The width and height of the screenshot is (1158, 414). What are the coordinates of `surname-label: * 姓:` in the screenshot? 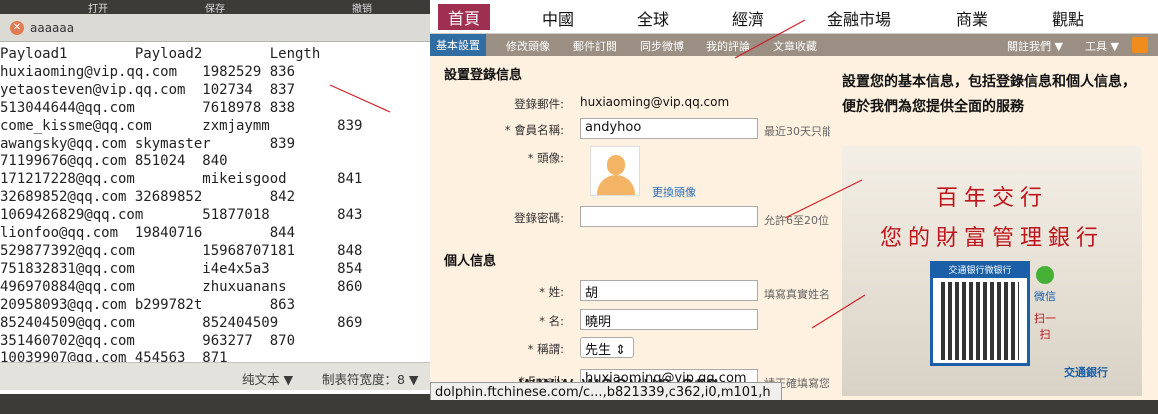 It's located at (551, 292).